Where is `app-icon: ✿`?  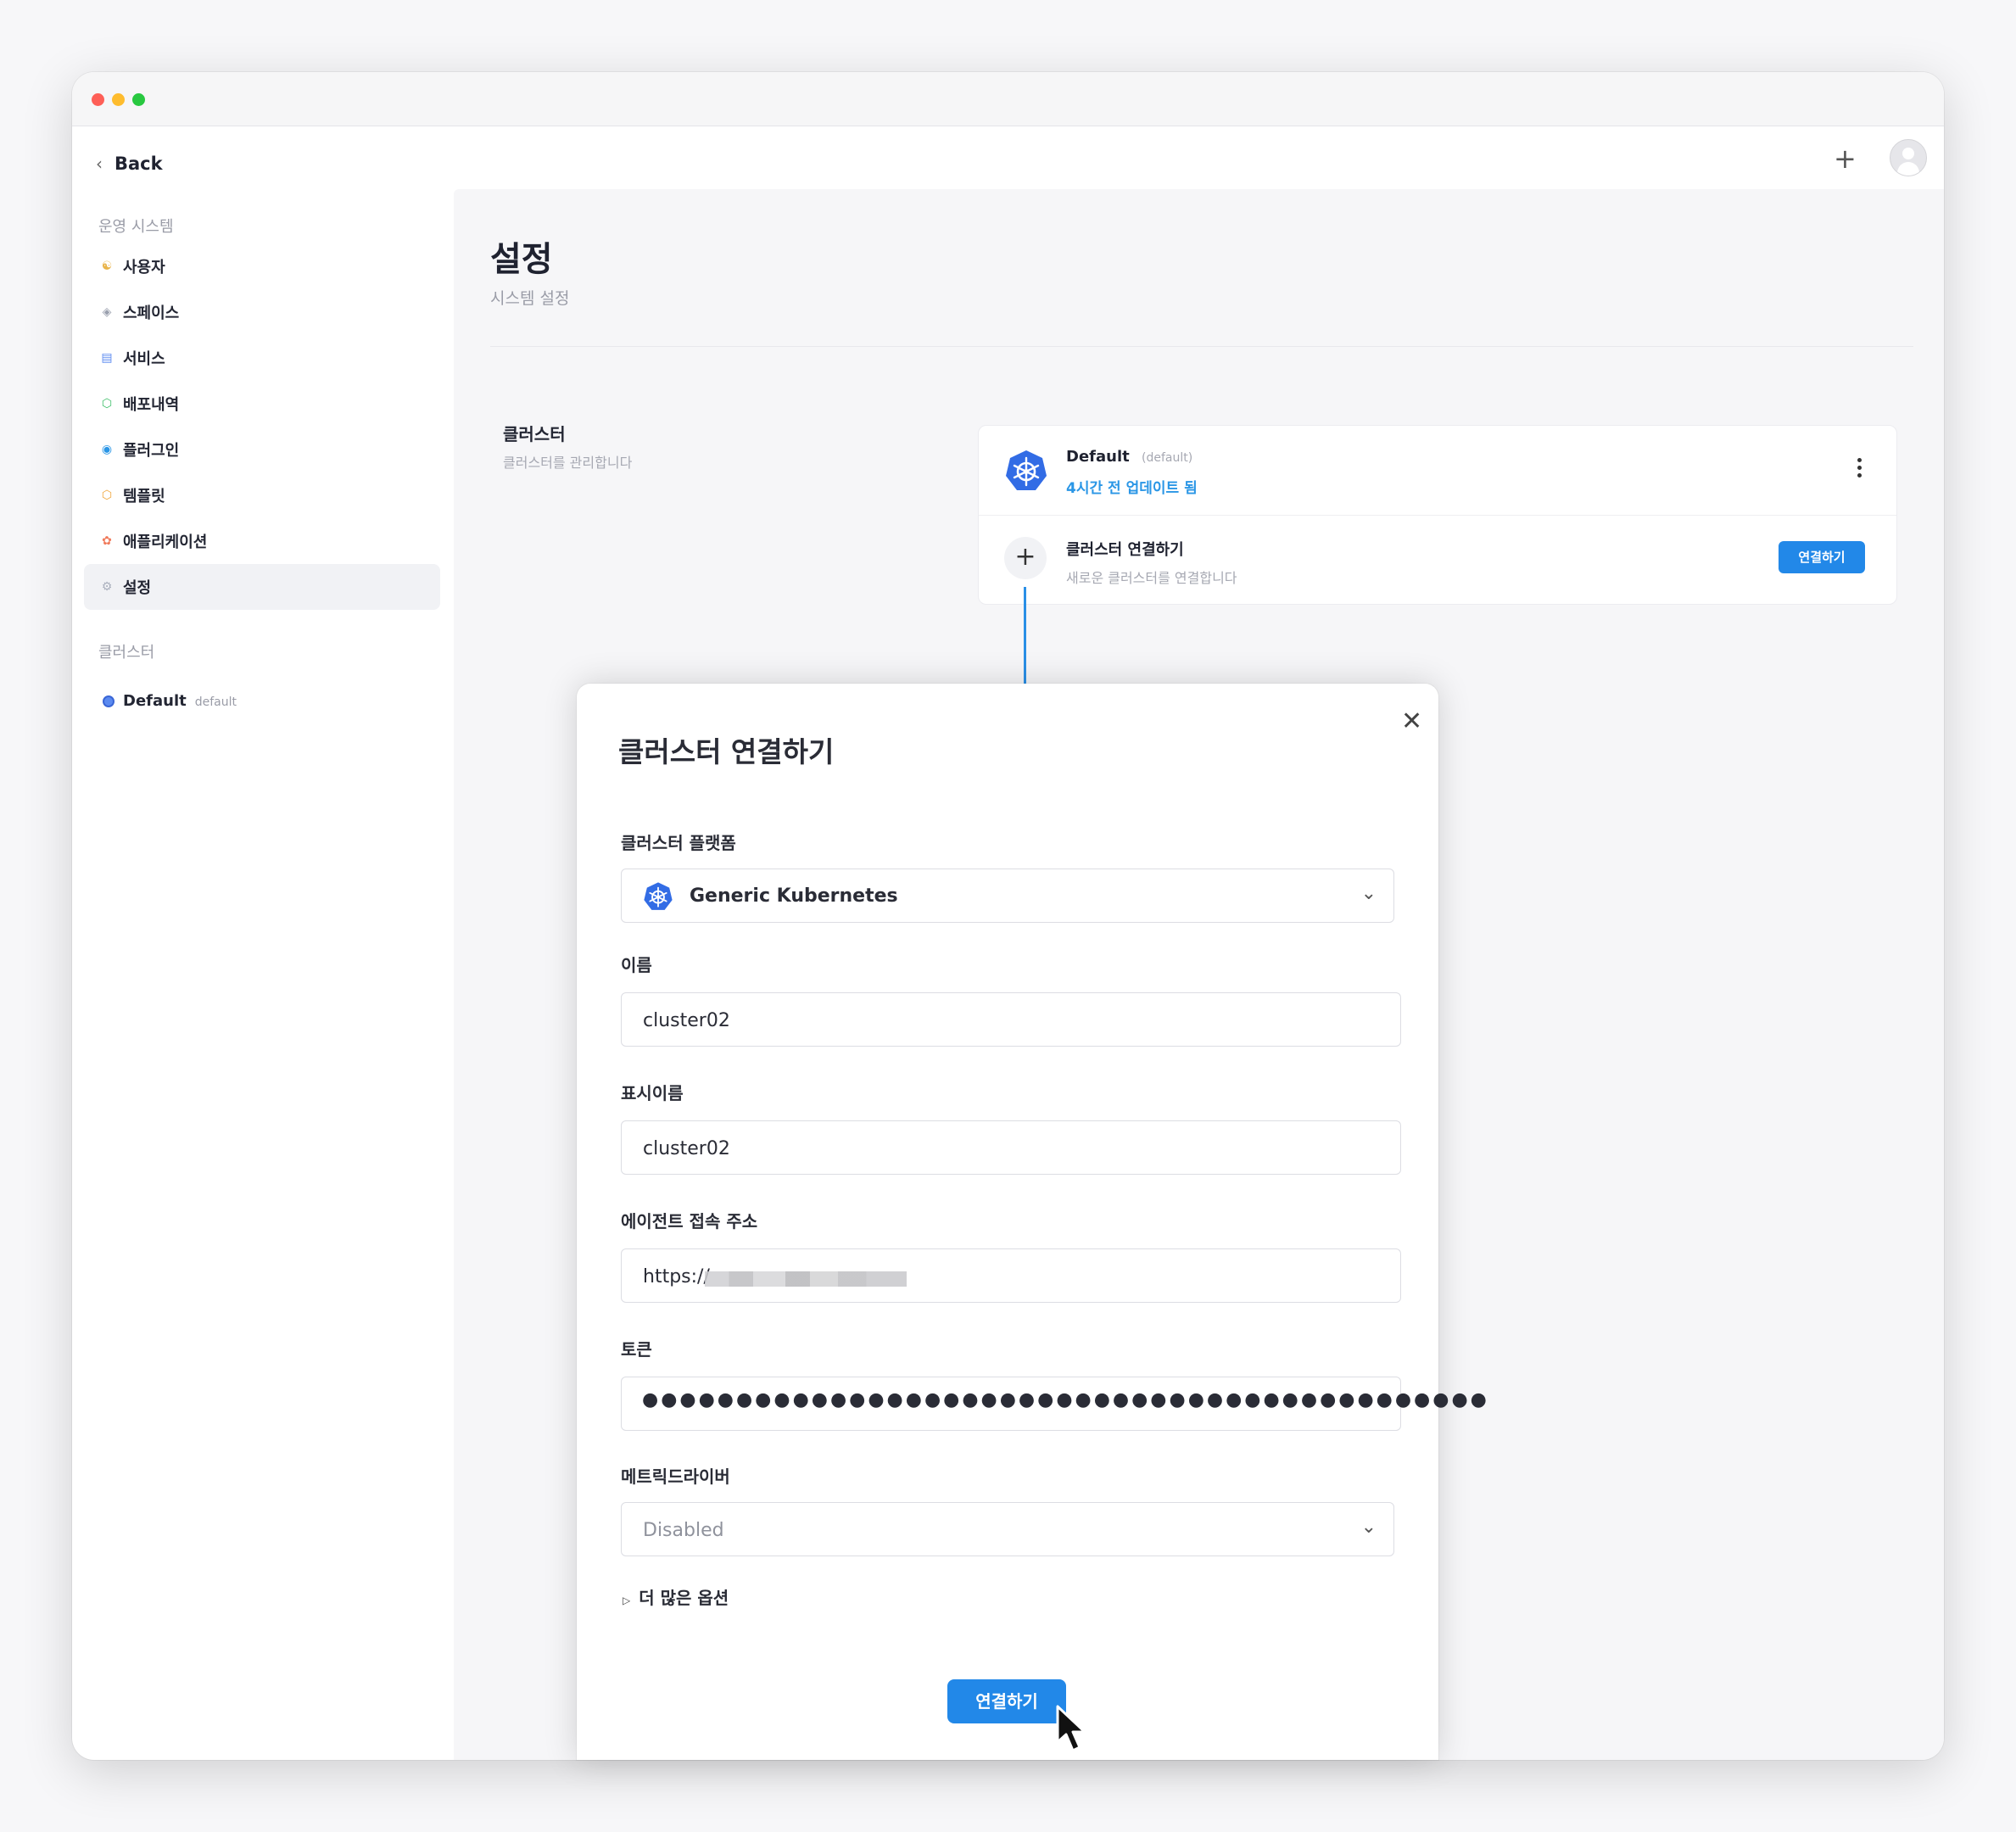 app-icon: ✿ is located at coordinates (107, 541).